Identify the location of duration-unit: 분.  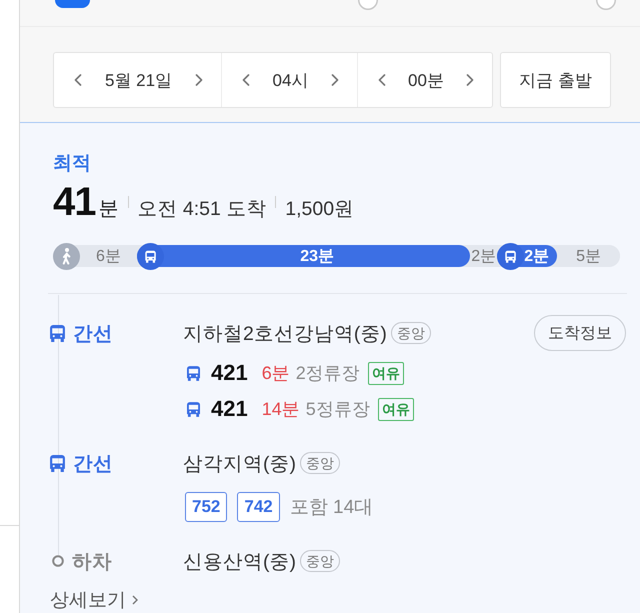
(108, 209).